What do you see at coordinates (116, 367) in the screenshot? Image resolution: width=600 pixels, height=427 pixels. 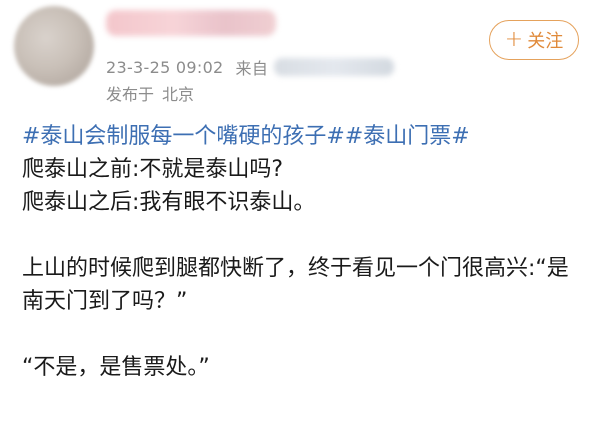 I see `text-line-reply: “不是，是售票处。”` at bounding box center [116, 367].